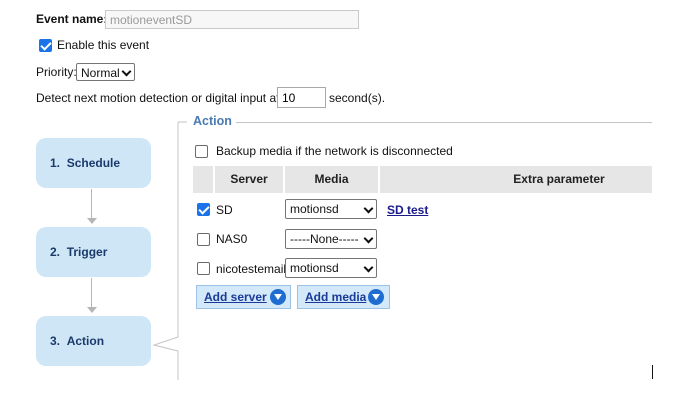 This screenshot has height=408, width=673. I want to click on priority-select: Normal, so click(105, 72).